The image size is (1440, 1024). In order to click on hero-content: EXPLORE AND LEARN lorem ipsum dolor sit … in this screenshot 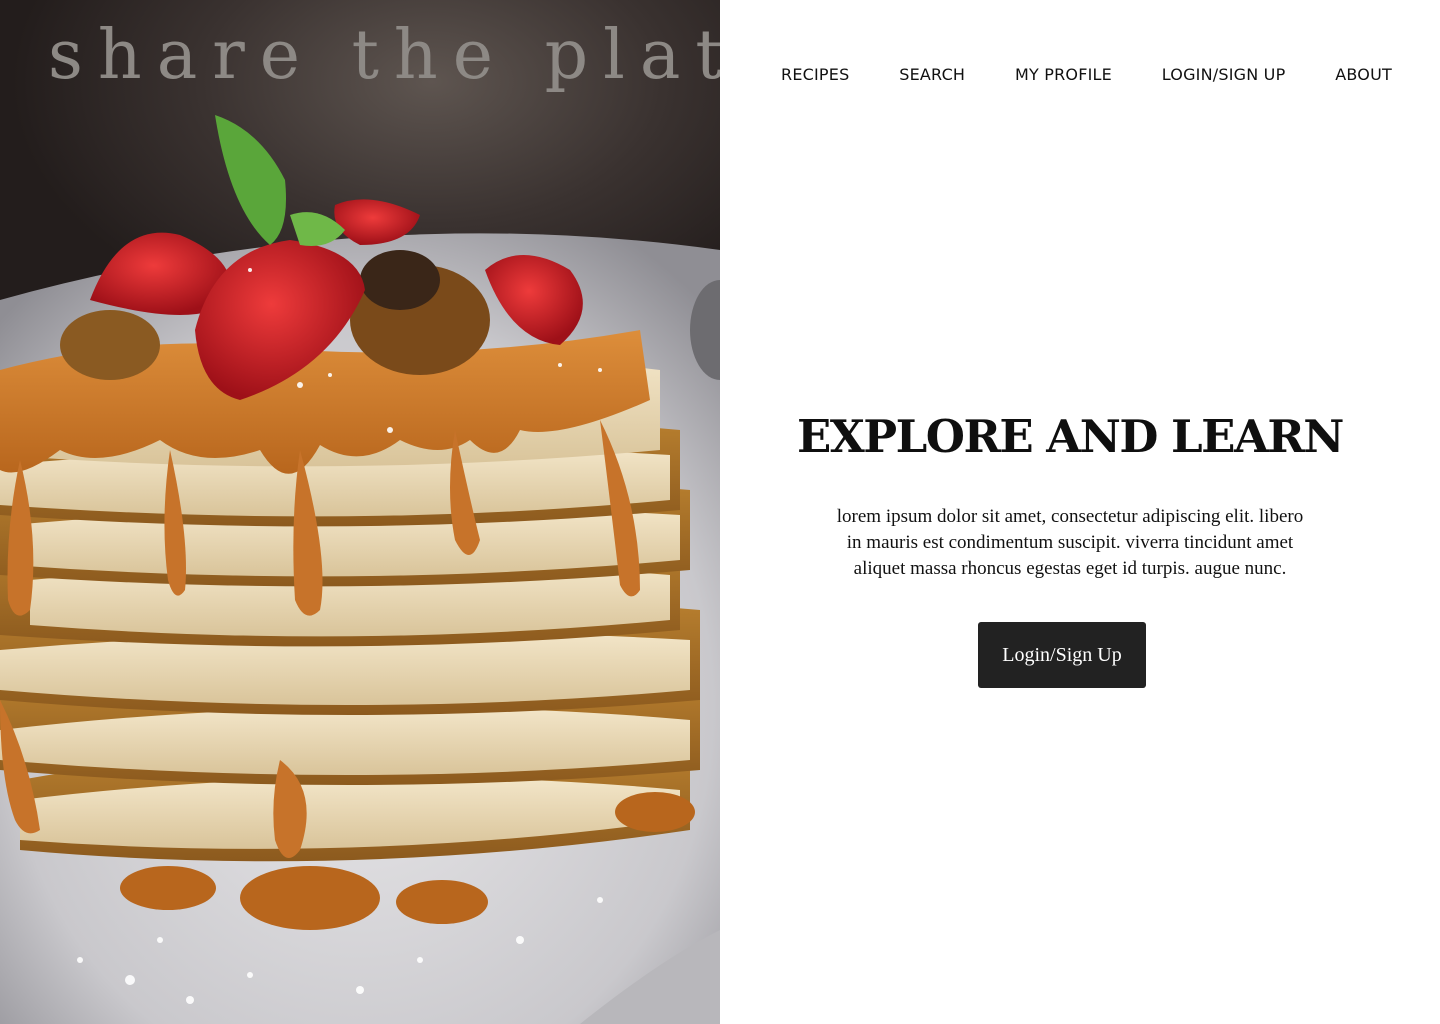, I will do `click(1070, 549)`.